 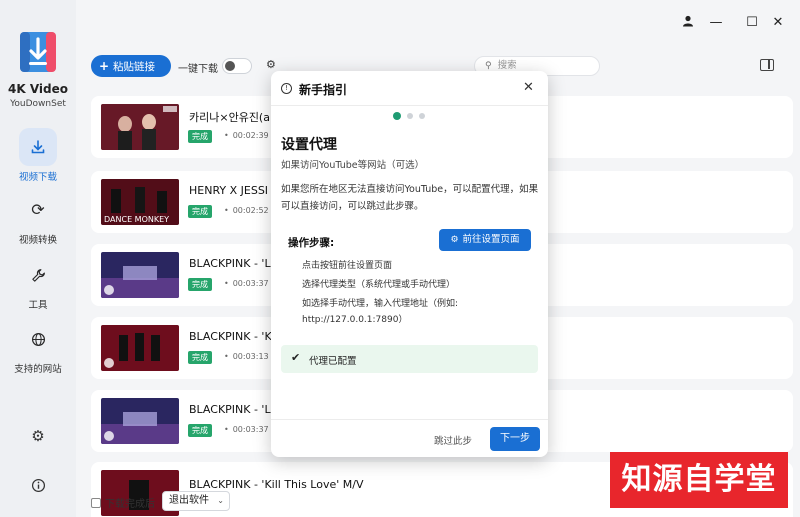 What do you see at coordinates (230, 66) in the screenshot?
I see `toggle-knob` at bounding box center [230, 66].